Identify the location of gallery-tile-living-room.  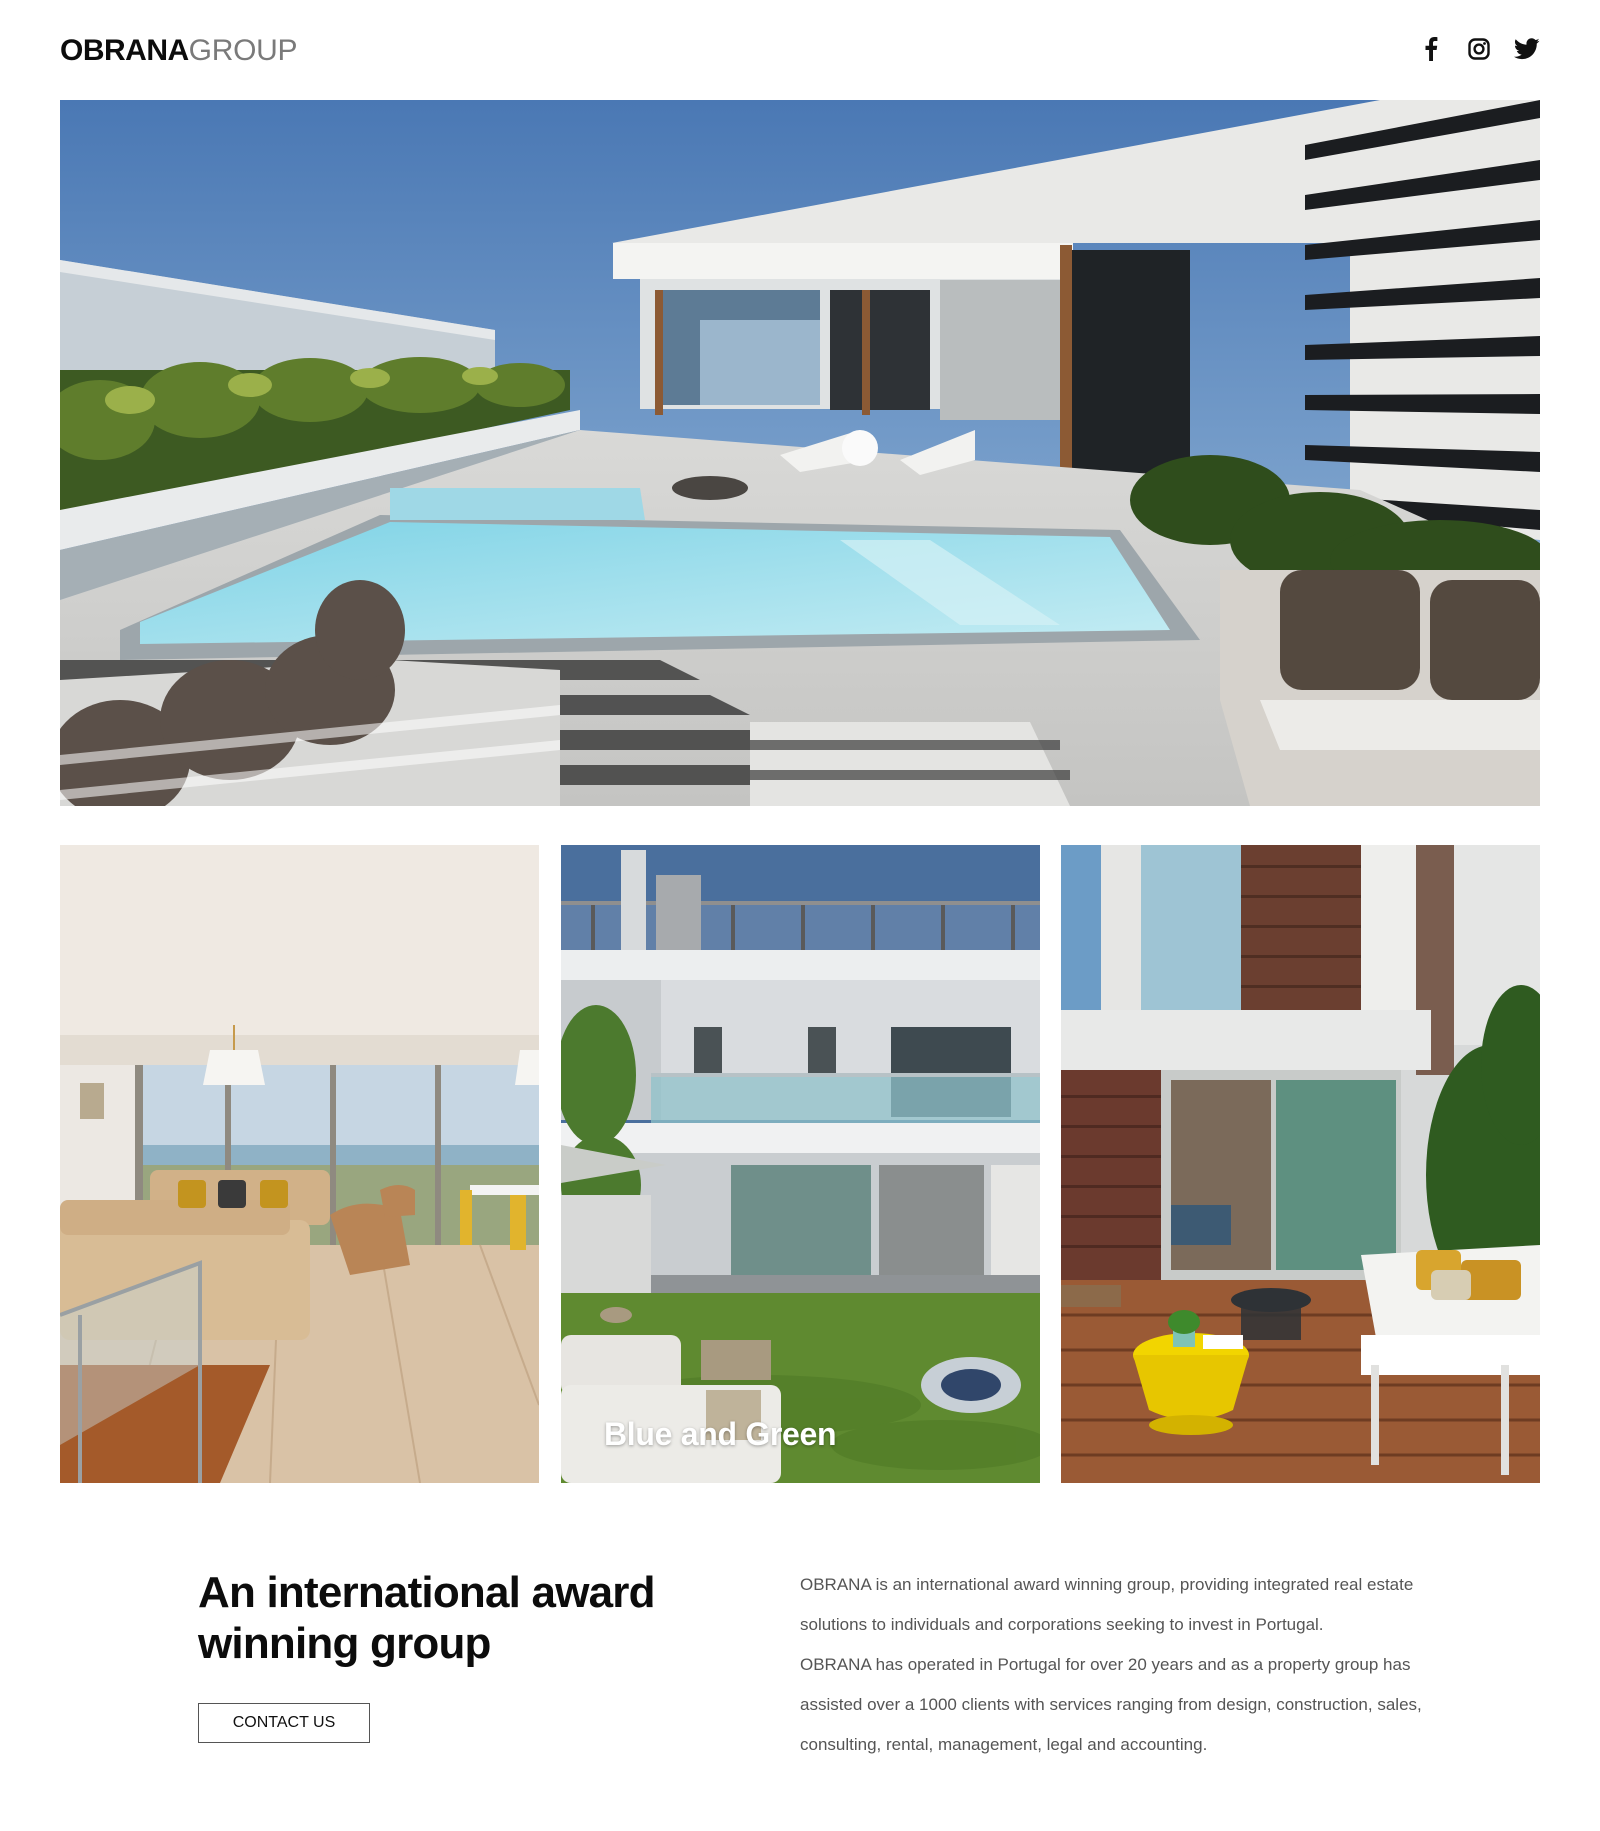
(299, 1164).